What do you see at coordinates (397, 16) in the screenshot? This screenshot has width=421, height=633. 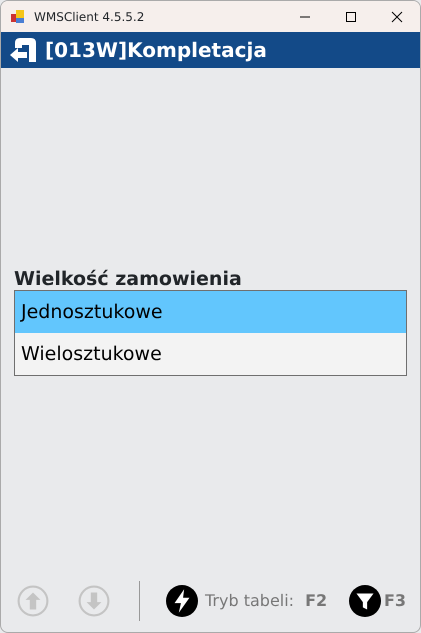 I see `close-icon` at bounding box center [397, 16].